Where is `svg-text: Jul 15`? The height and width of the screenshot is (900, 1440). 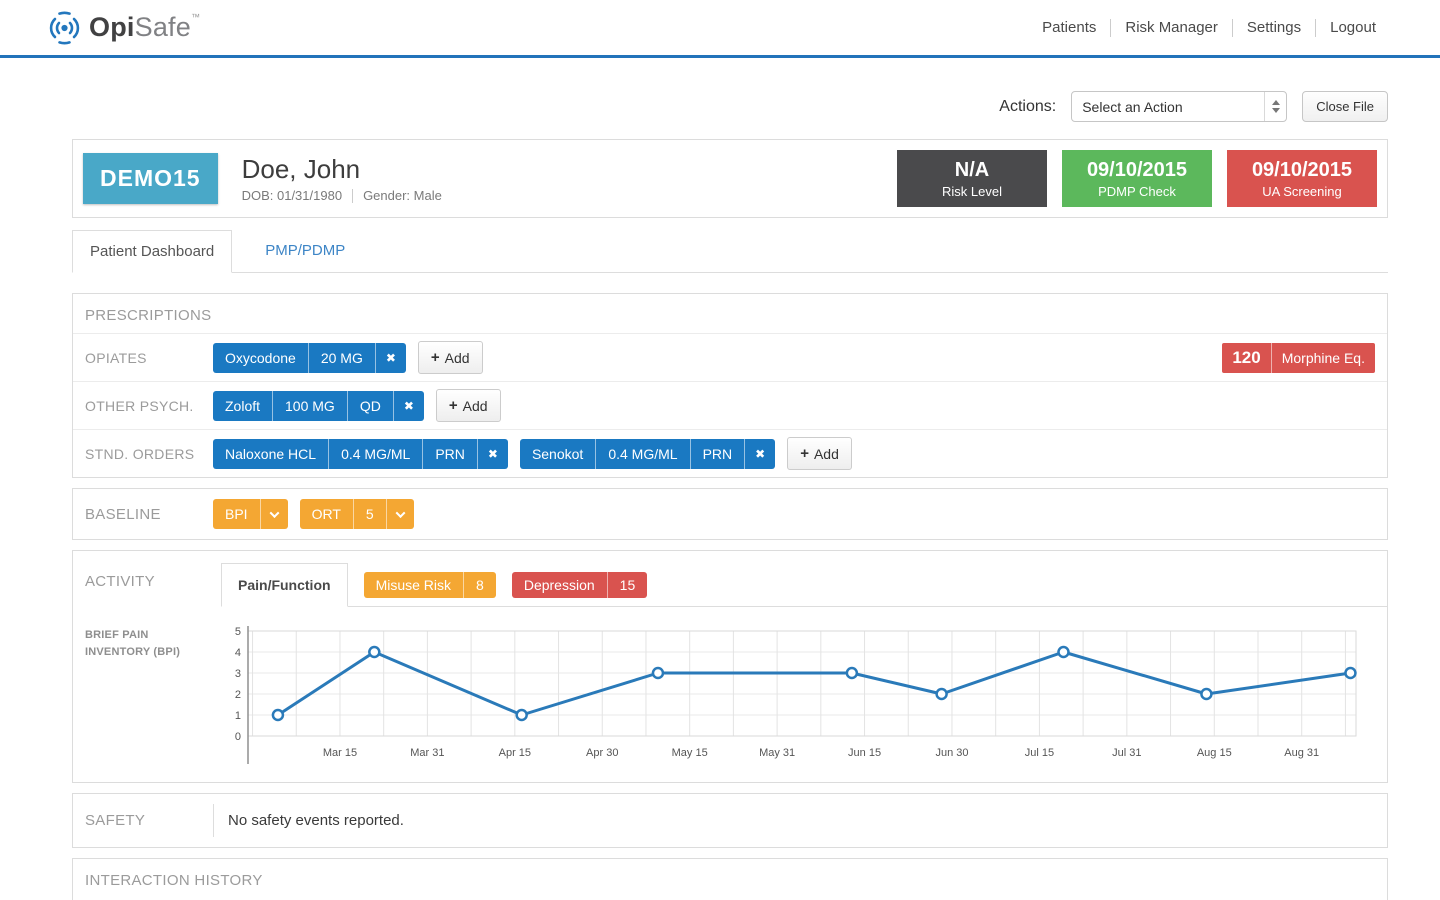 svg-text: Jul 15 is located at coordinates (1039, 753).